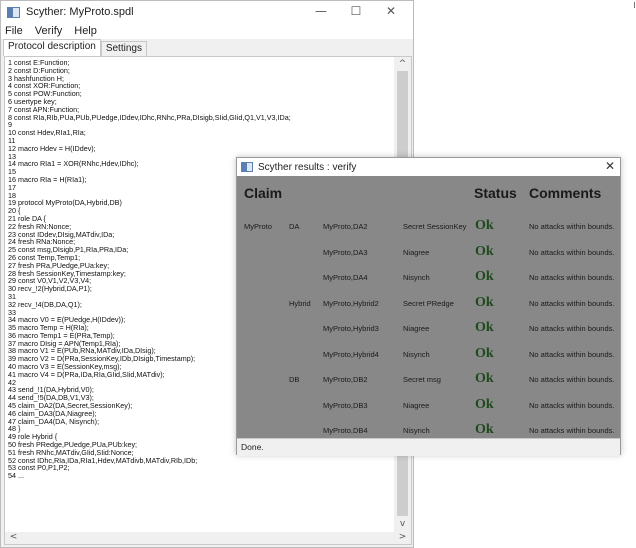 The height and width of the screenshot is (548, 636). What do you see at coordinates (428, 167) in the screenshot?
I see `results-titlebar: Scyther results : verify ✕` at bounding box center [428, 167].